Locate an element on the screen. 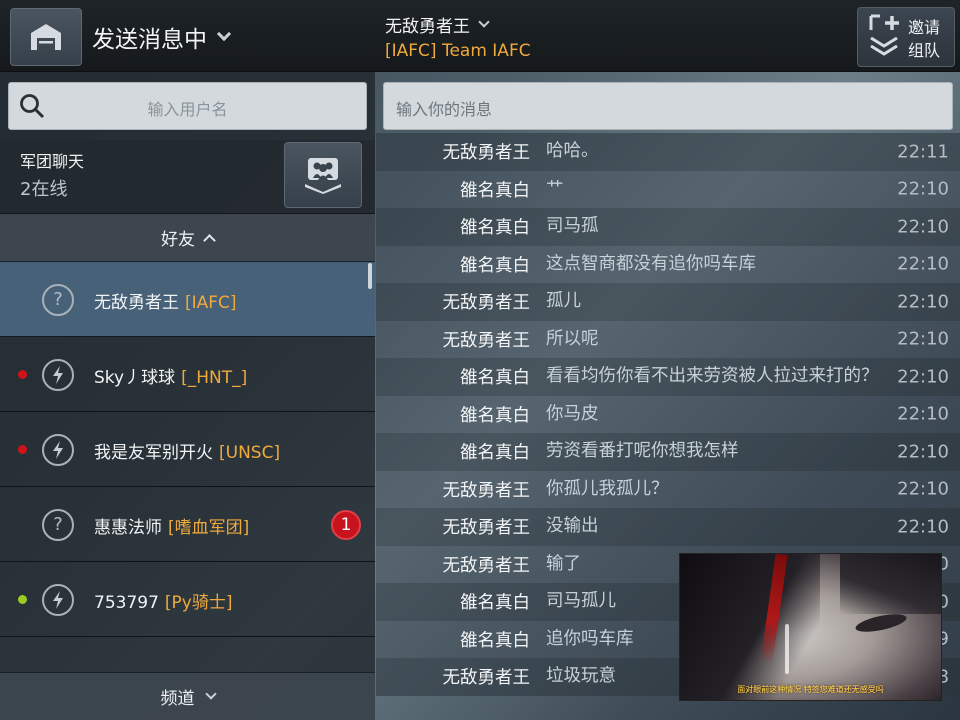 The image size is (960, 720). video-subtitle: 面对眼前这种情况 特签您难道还无感受吗 is located at coordinates (810, 689).